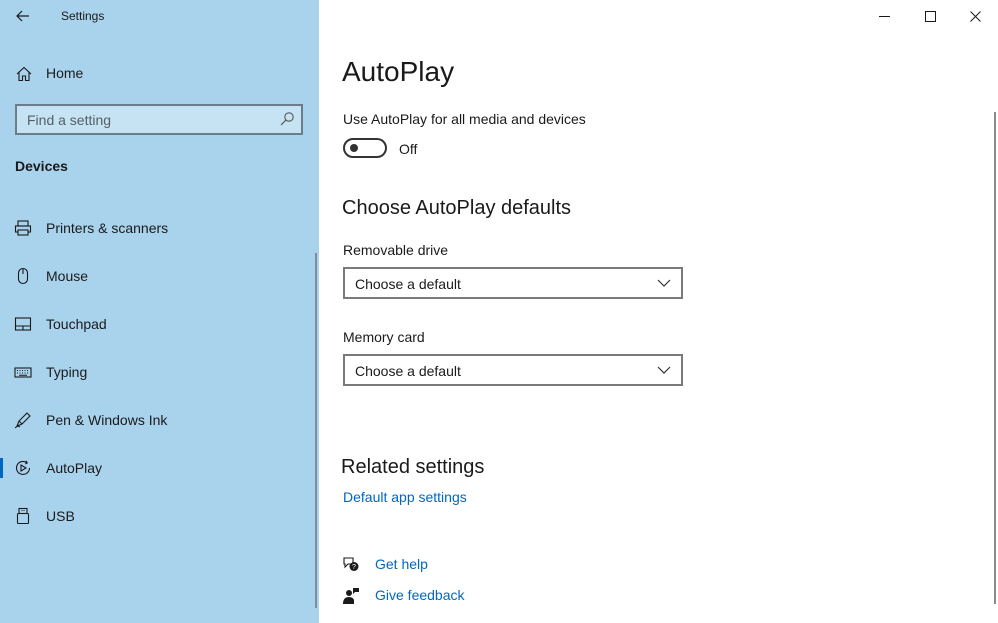  What do you see at coordinates (408, 371) in the screenshot?
I see `memory-card-value: Choose a default` at bounding box center [408, 371].